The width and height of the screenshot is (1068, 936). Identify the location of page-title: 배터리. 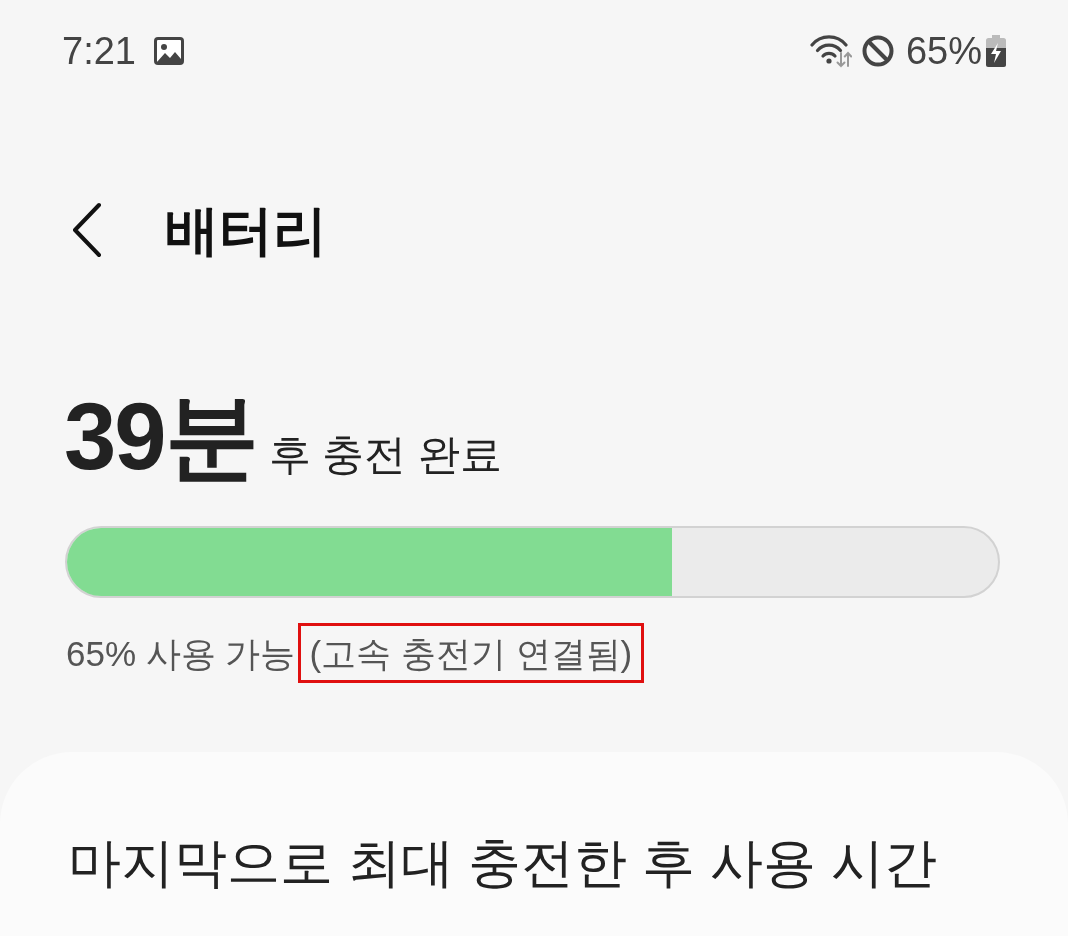
(246, 230).